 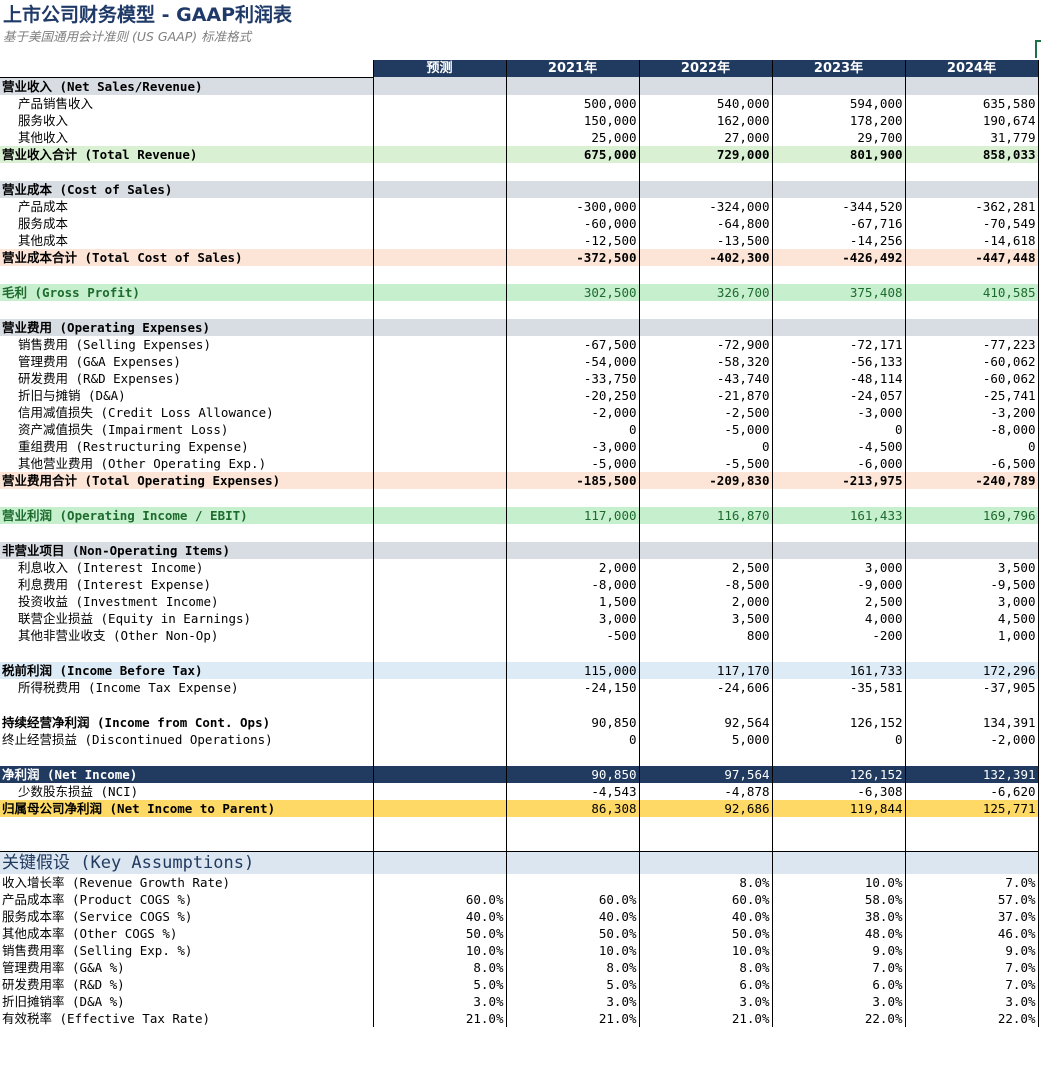 What do you see at coordinates (838, 791) in the screenshot?
I see `value-cell: -6,308` at bounding box center [838, 791].